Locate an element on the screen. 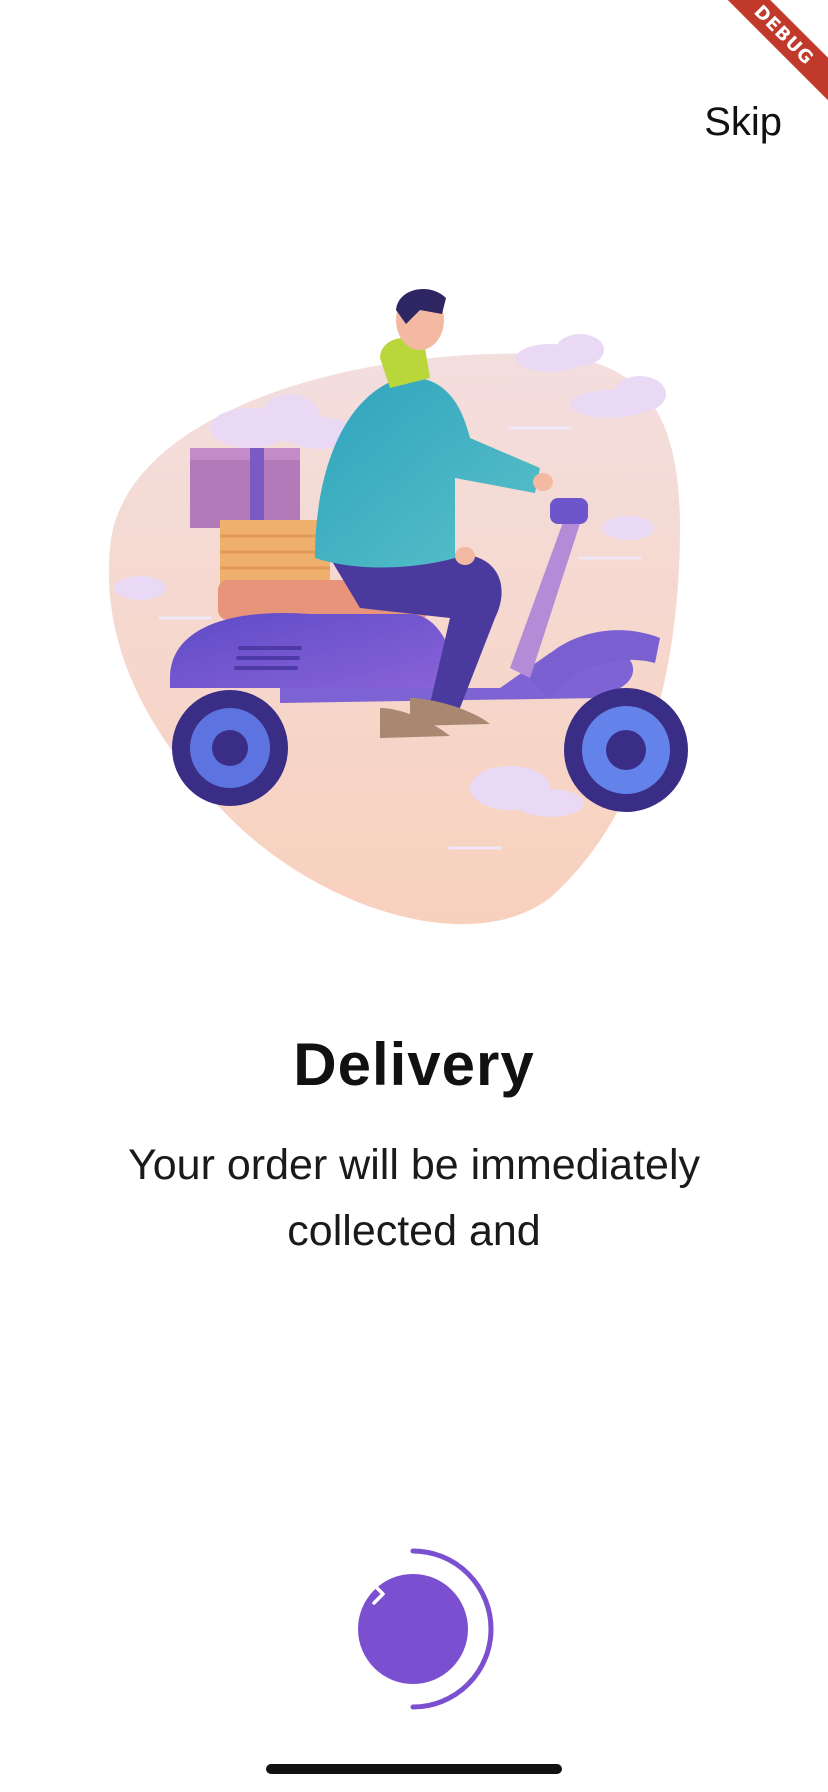 This screenshot has height=1792, width=828. next-button-container is located at coordinates (416, 1631).